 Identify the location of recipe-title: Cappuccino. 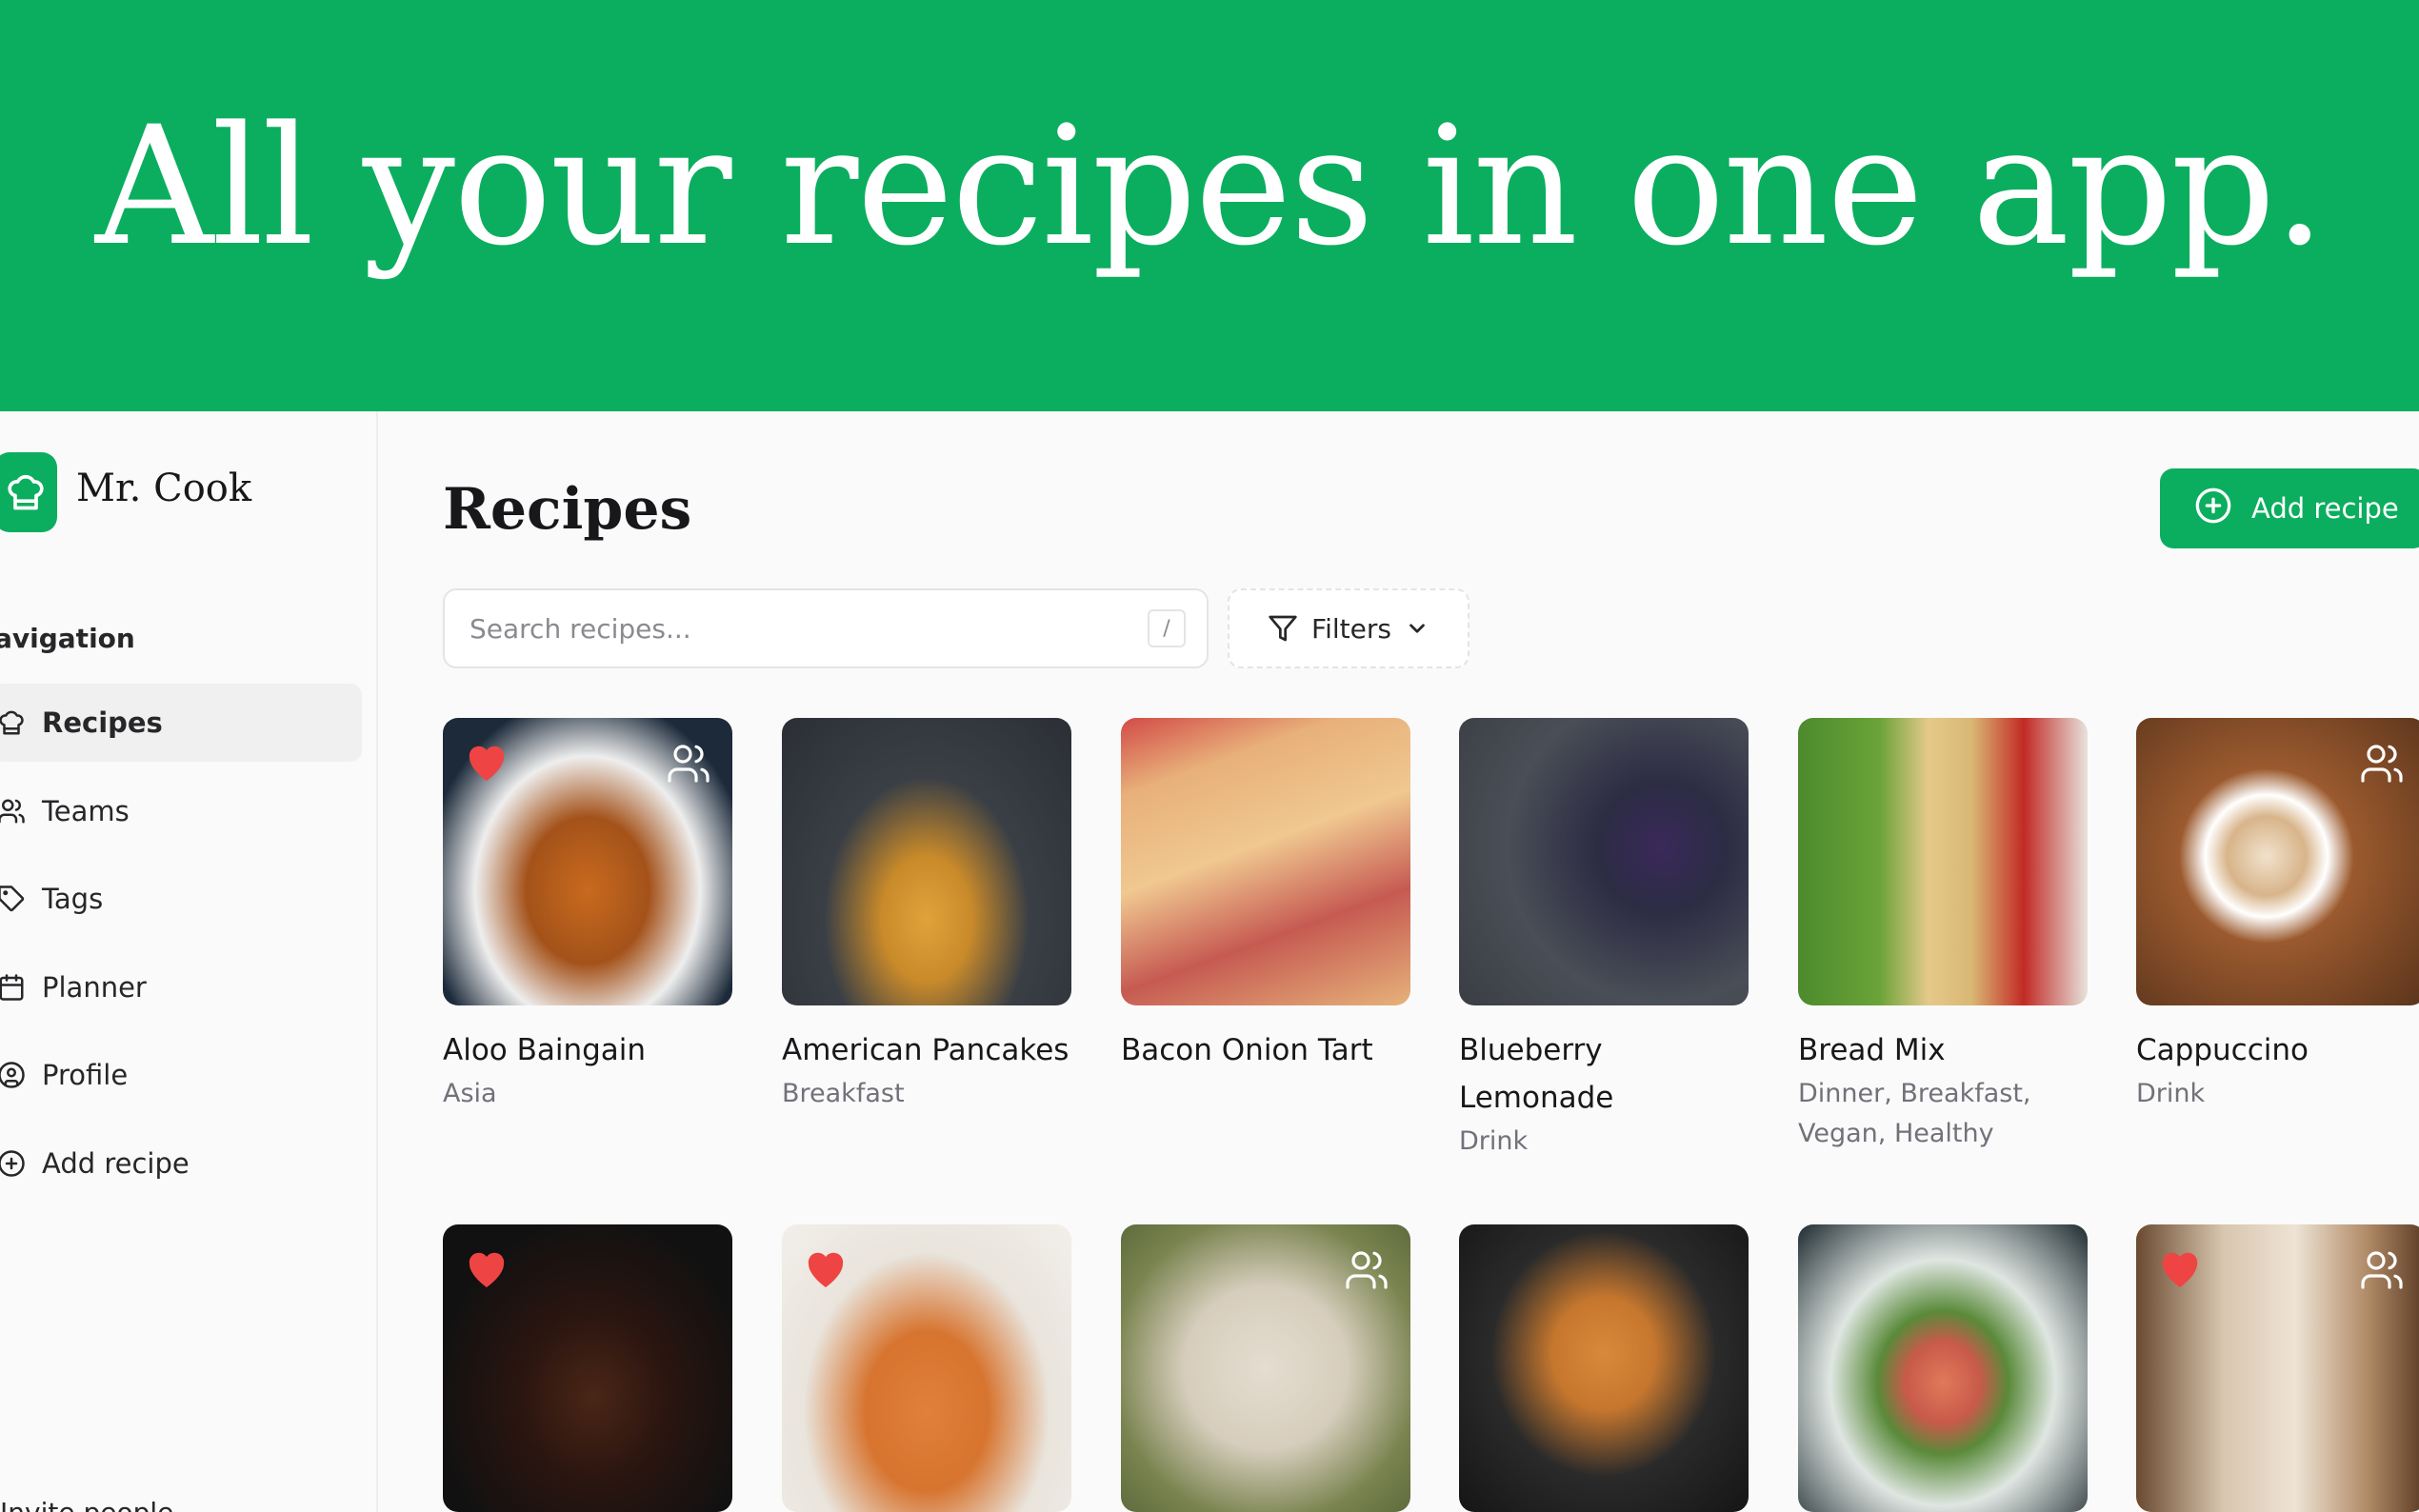
(2277, 1050).